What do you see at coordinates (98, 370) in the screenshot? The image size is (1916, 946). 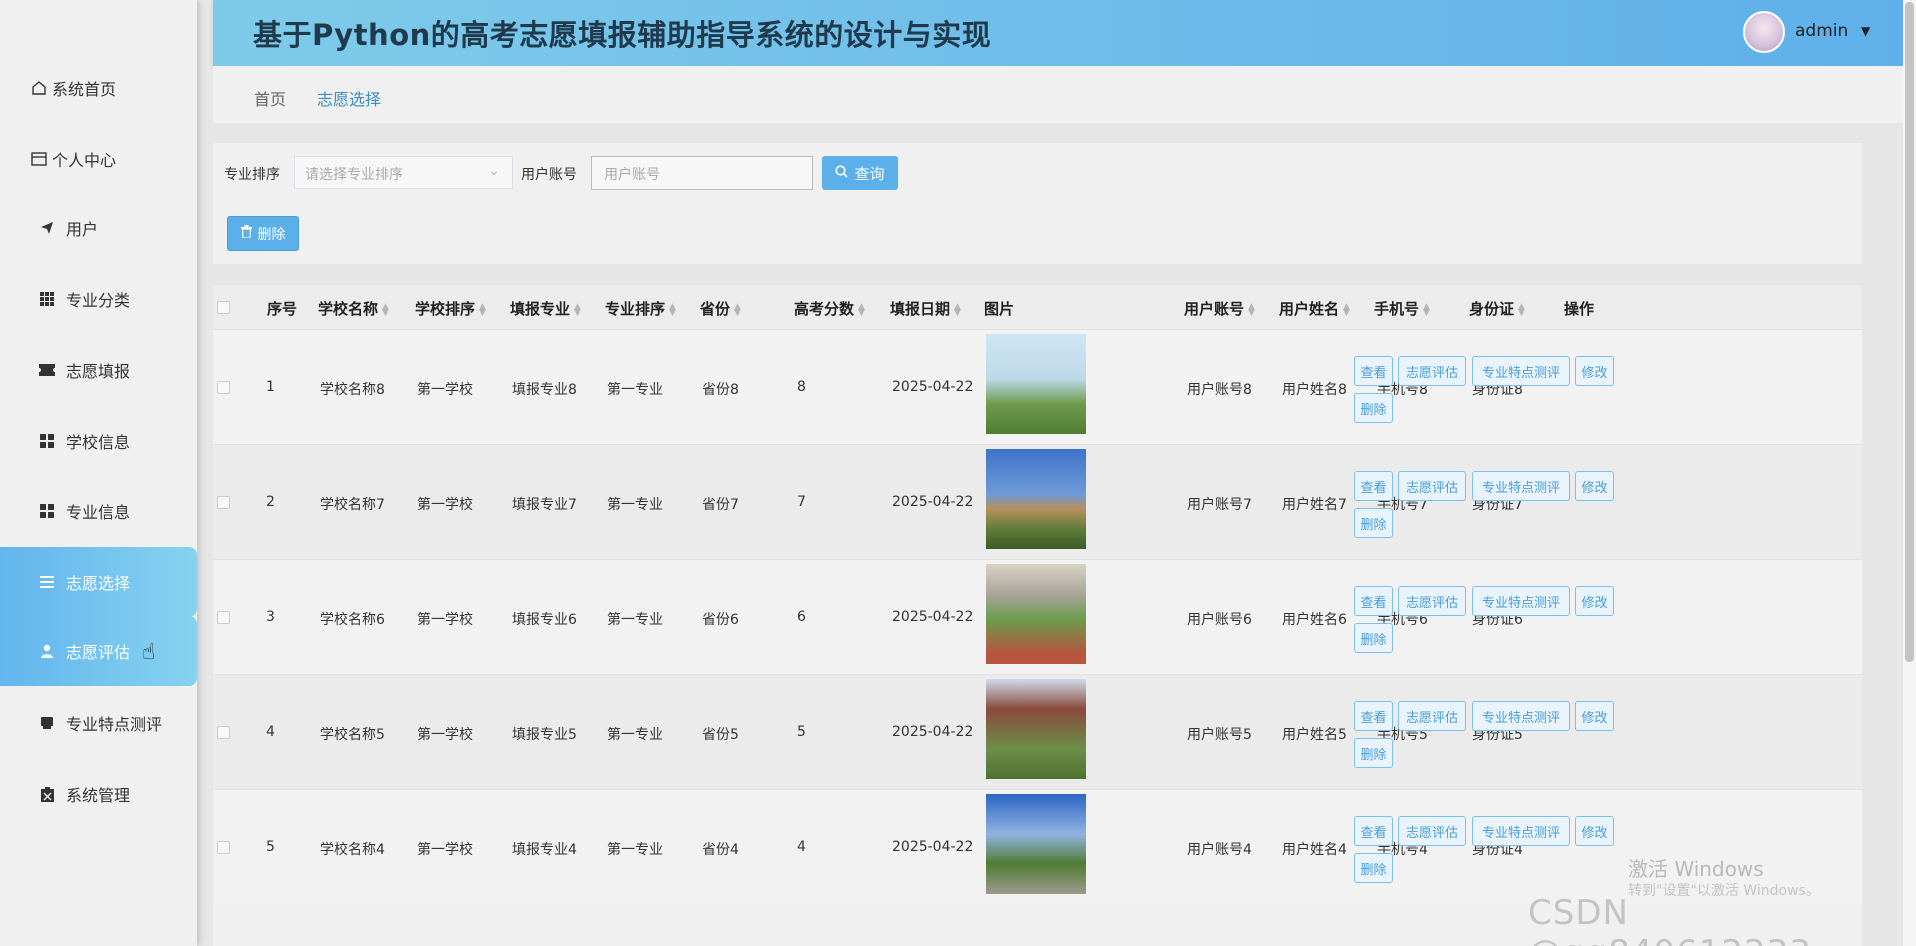 I see `sidebar-item-application-fill: 志愿填报` at bounding box center [98, 370].